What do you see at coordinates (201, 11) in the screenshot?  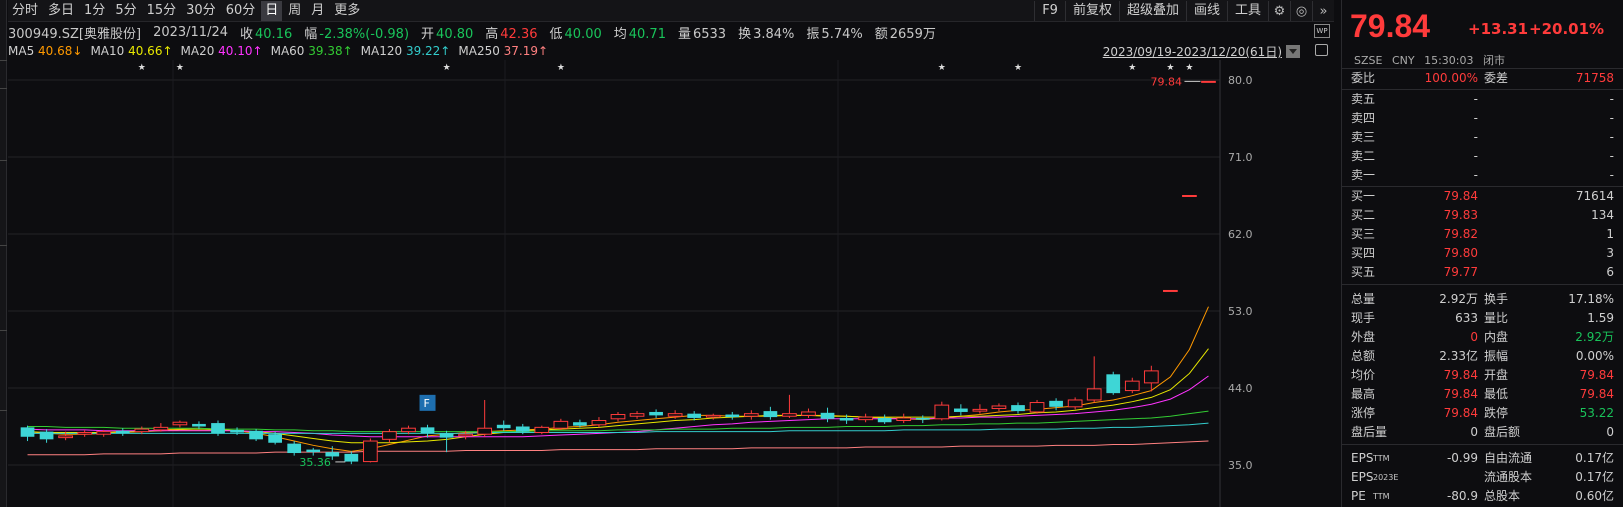 I see `period-button-30min: 30分` at bounding box center [201, 11].